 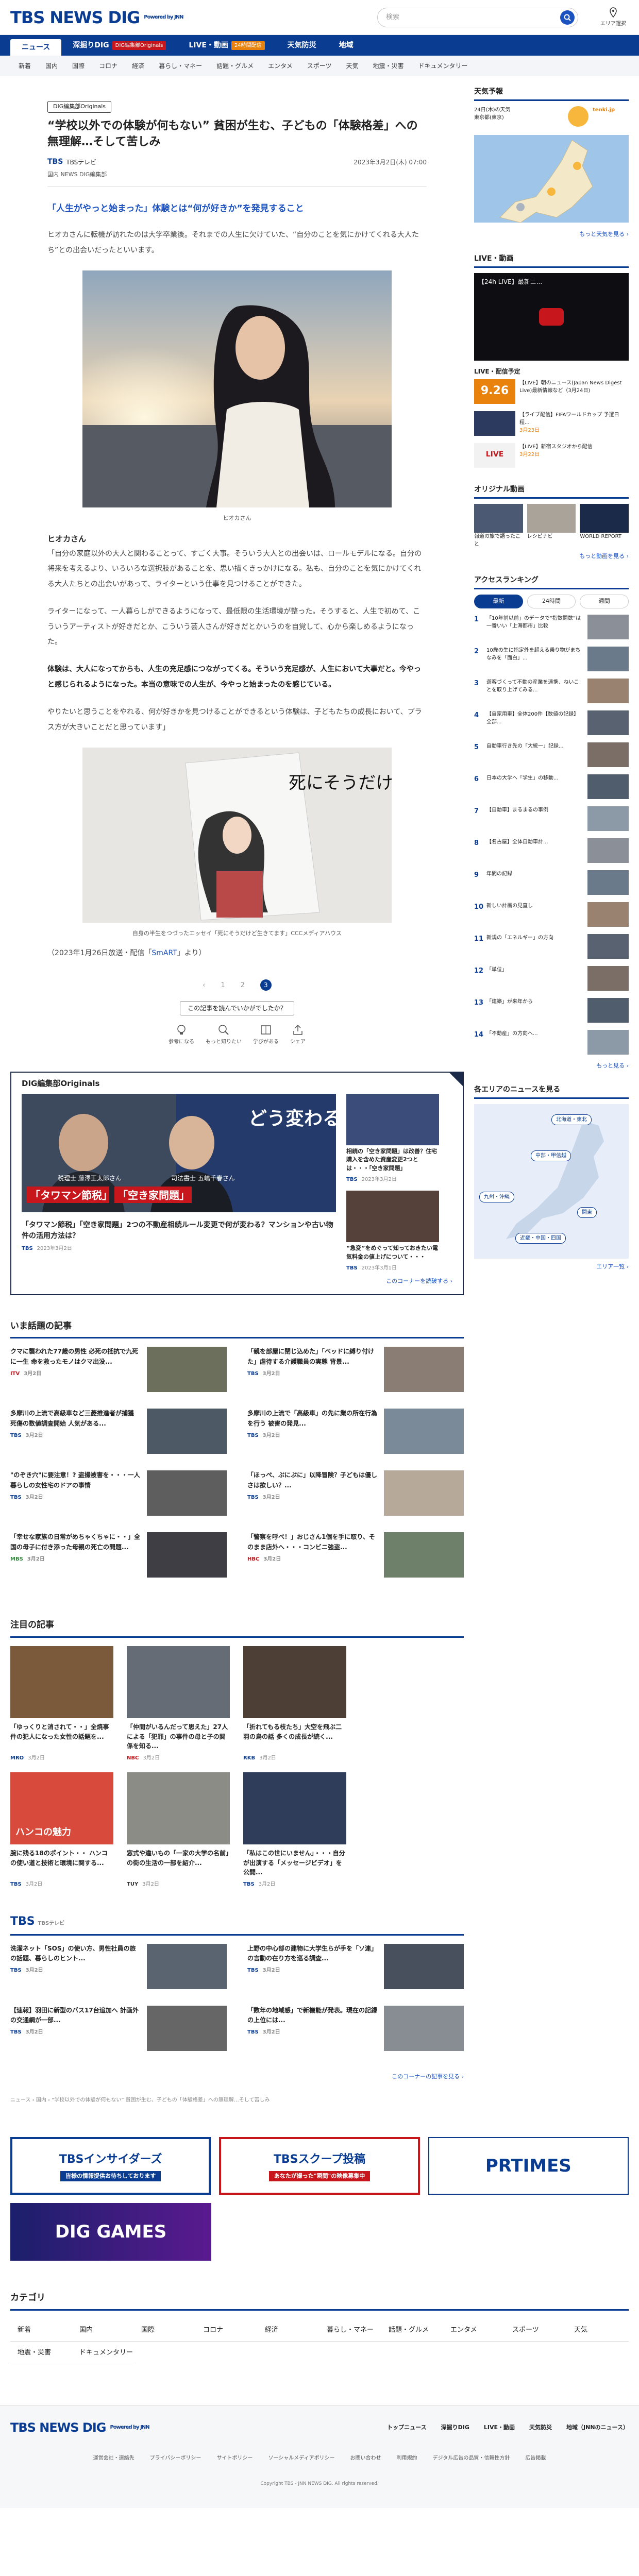 What do you see at coordinates (500, 2428) in the screenshot?
I see `footer-nav-link: LIVE・動画` at bounding box center [500, 2428].